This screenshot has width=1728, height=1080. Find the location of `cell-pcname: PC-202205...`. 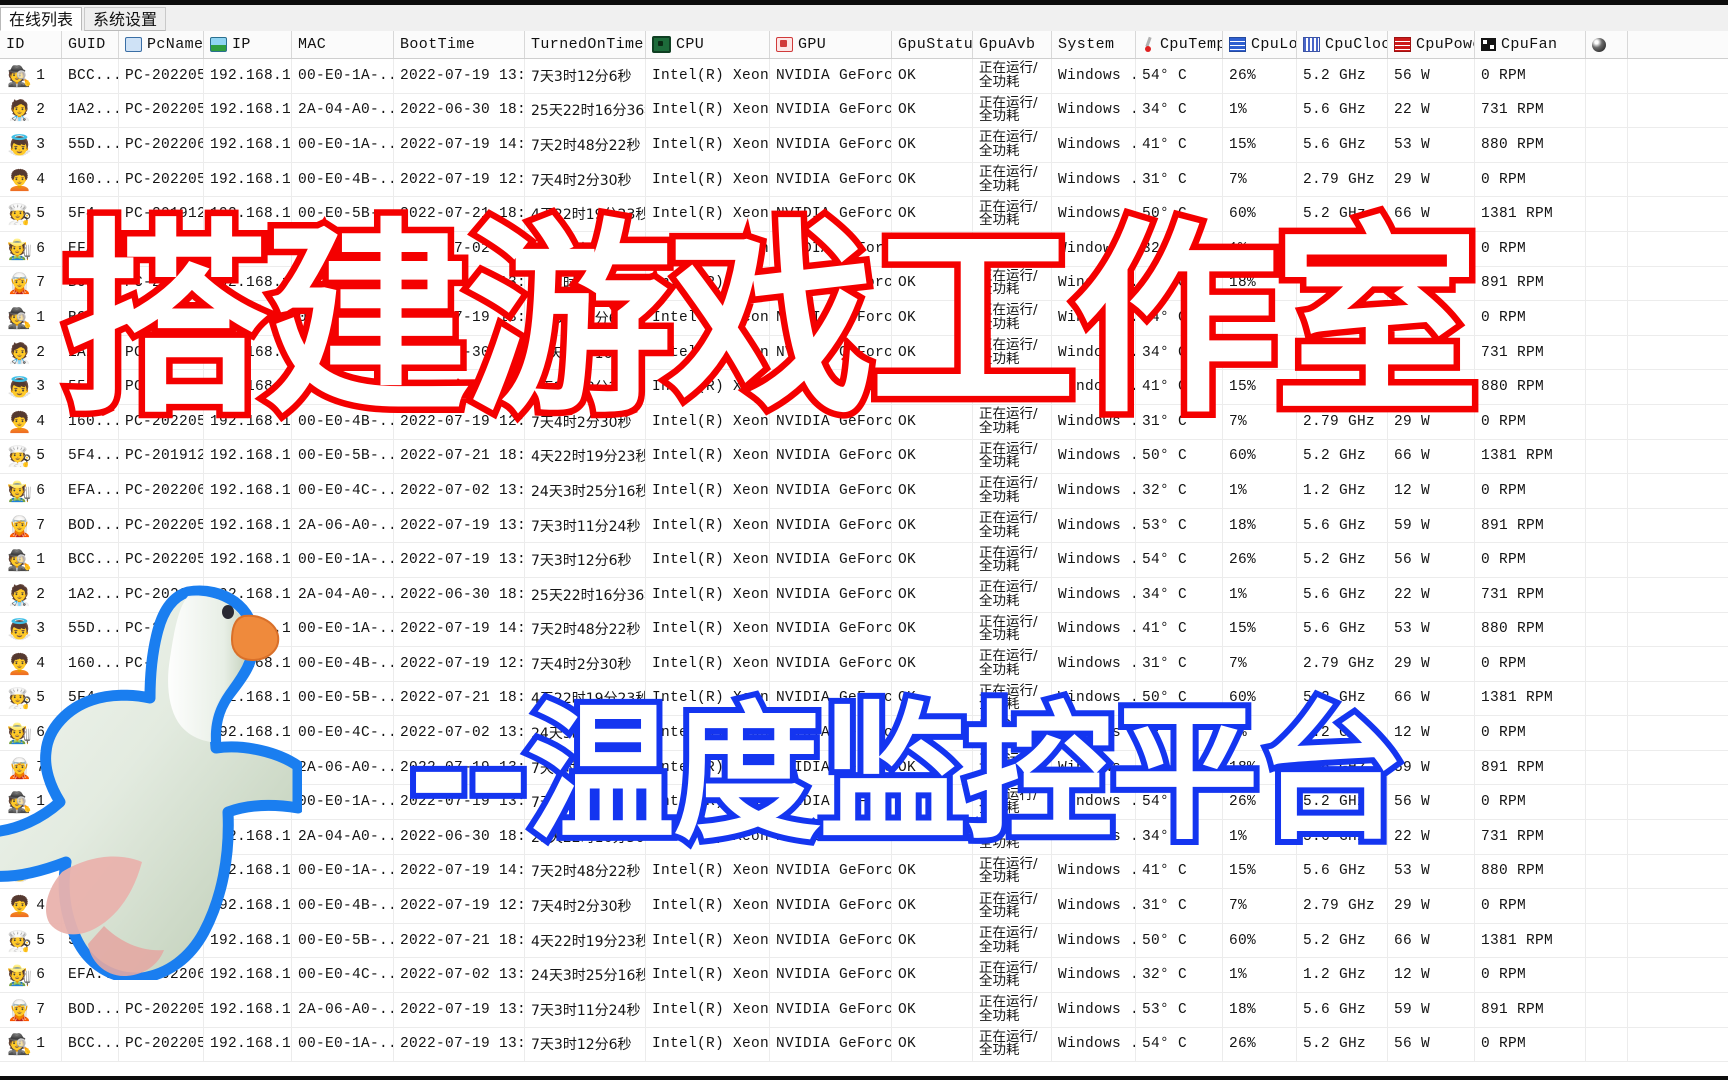

cell-pcname: PC-202205... is located at coordinates (161, 802).